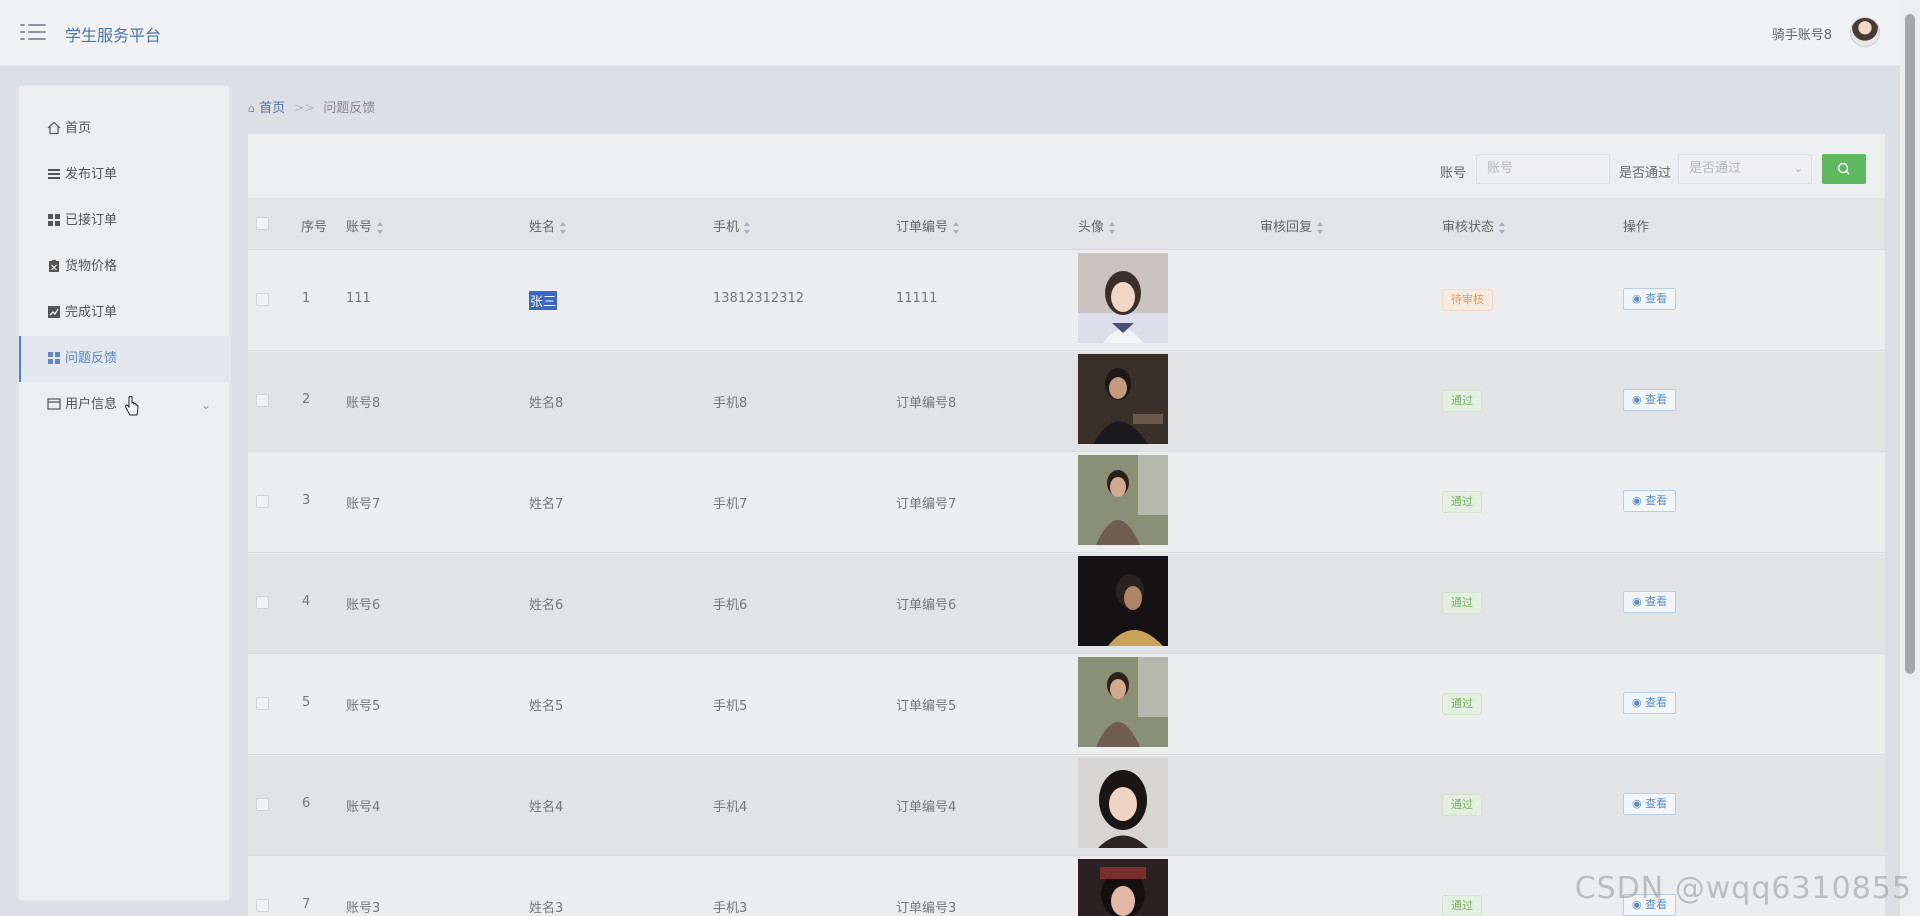 This screenshot has height=916, width=1920. What do you see at coordinates (730, 908) in the screenshot?
I see `cell-phone: 手机3` at bounding box center [730, 908].